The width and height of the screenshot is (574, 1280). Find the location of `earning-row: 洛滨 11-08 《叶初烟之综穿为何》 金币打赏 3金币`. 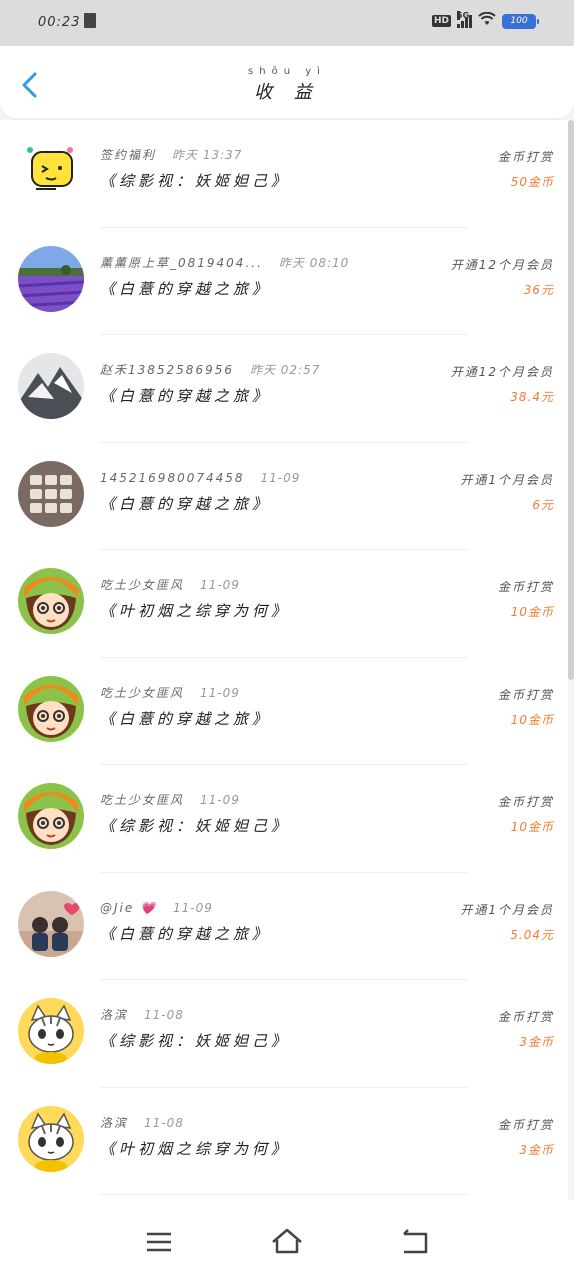

earning-row: 洛滨 11-08 《叶初烟之综穿为何》 金币打赏 3金币 is located at coordinates (284, 1142).